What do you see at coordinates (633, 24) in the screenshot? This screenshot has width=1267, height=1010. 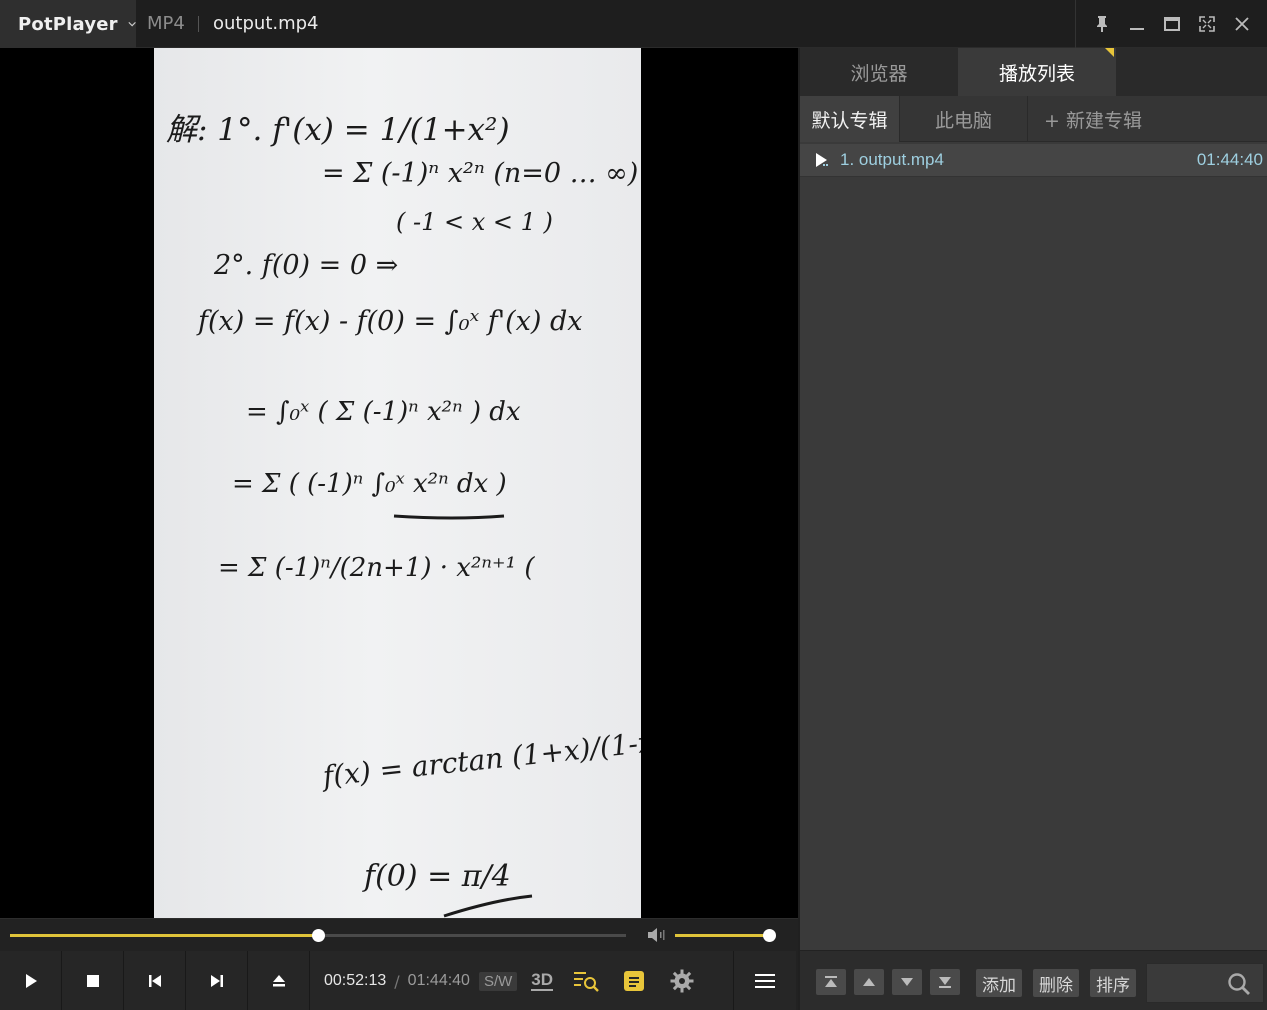 I see `title-bar: PotPlayer MP4 output.mp4` at bounding box center [633, 24].